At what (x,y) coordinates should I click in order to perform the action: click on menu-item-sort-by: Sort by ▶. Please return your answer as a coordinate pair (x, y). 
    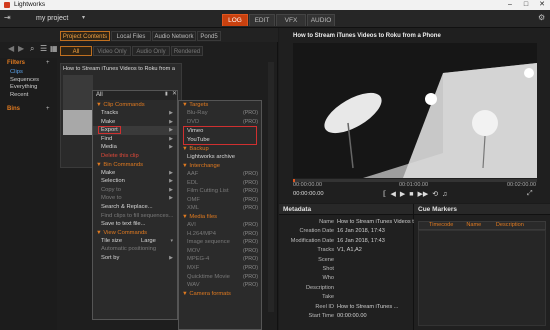
    Looking at the image, I should click on (135, 258).